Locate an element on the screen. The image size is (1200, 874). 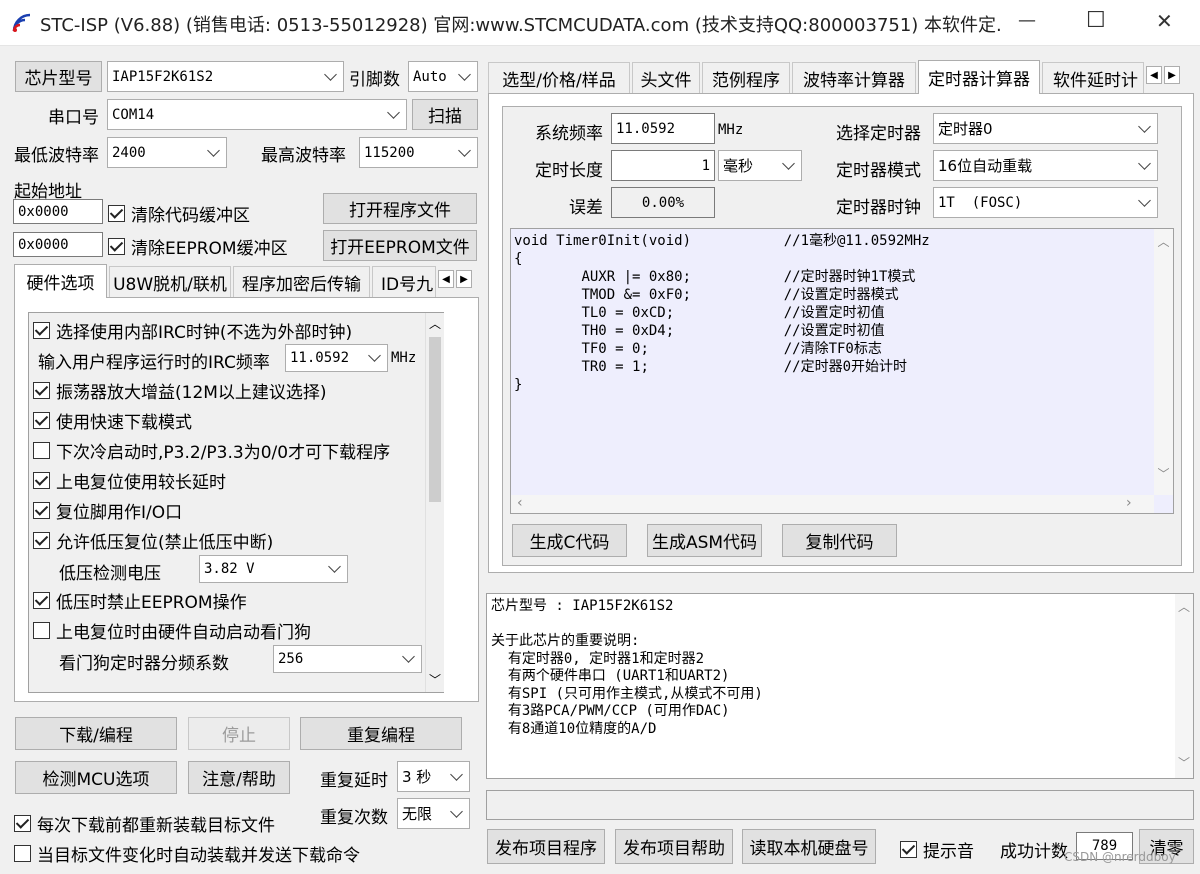
tab-baud-calculator: 波特率计算器 is located at coordinates (854, 78).